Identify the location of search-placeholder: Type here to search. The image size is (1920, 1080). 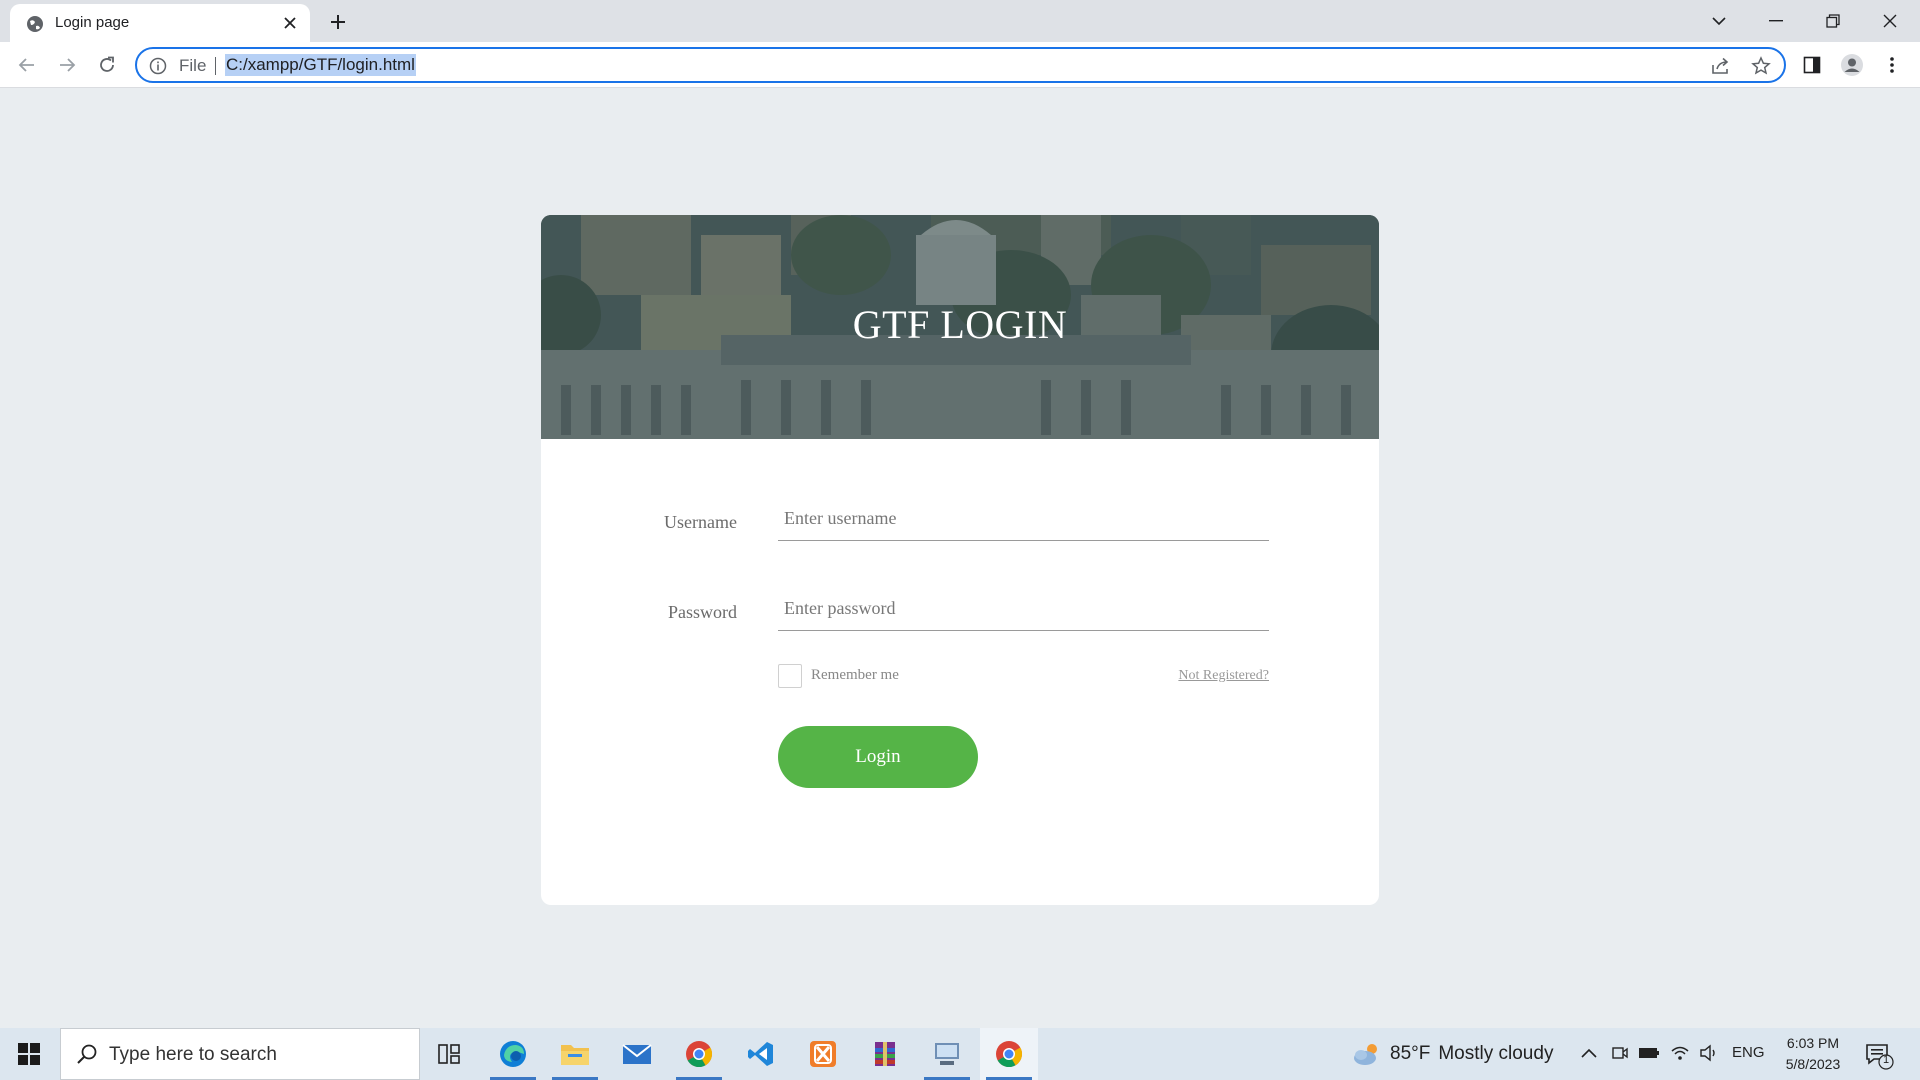
(193, 1054).